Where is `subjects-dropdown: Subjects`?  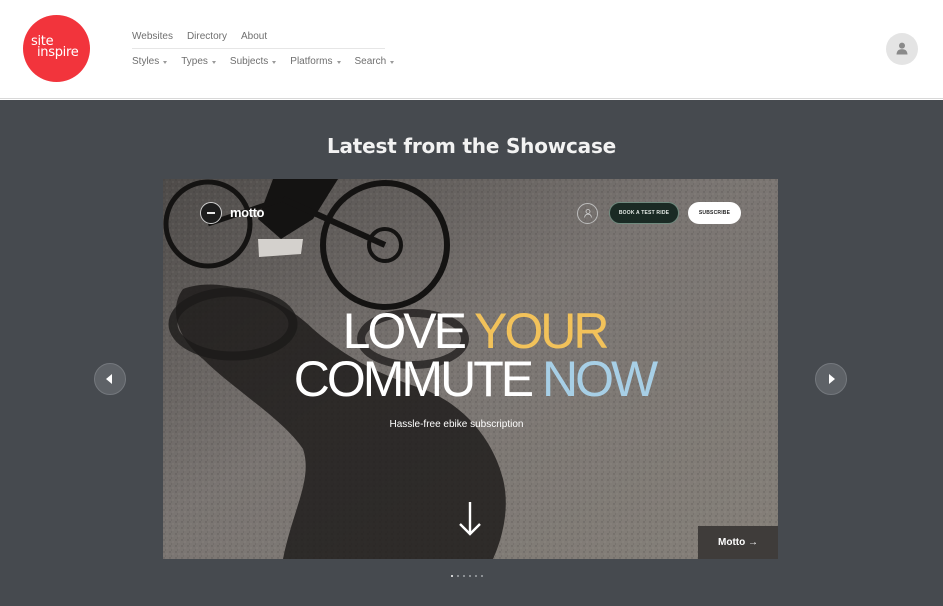 subjects-dropdown: Subjects is located at coordinates (253, 61).